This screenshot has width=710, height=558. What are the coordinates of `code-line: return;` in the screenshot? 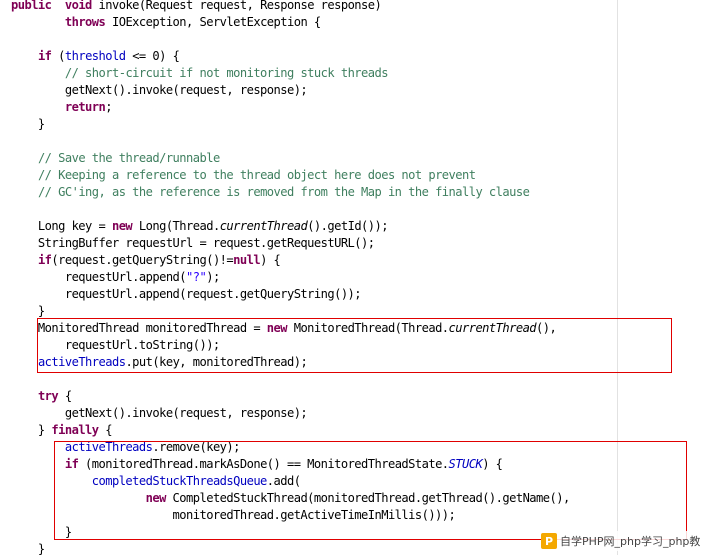 It's located at (61, 107).